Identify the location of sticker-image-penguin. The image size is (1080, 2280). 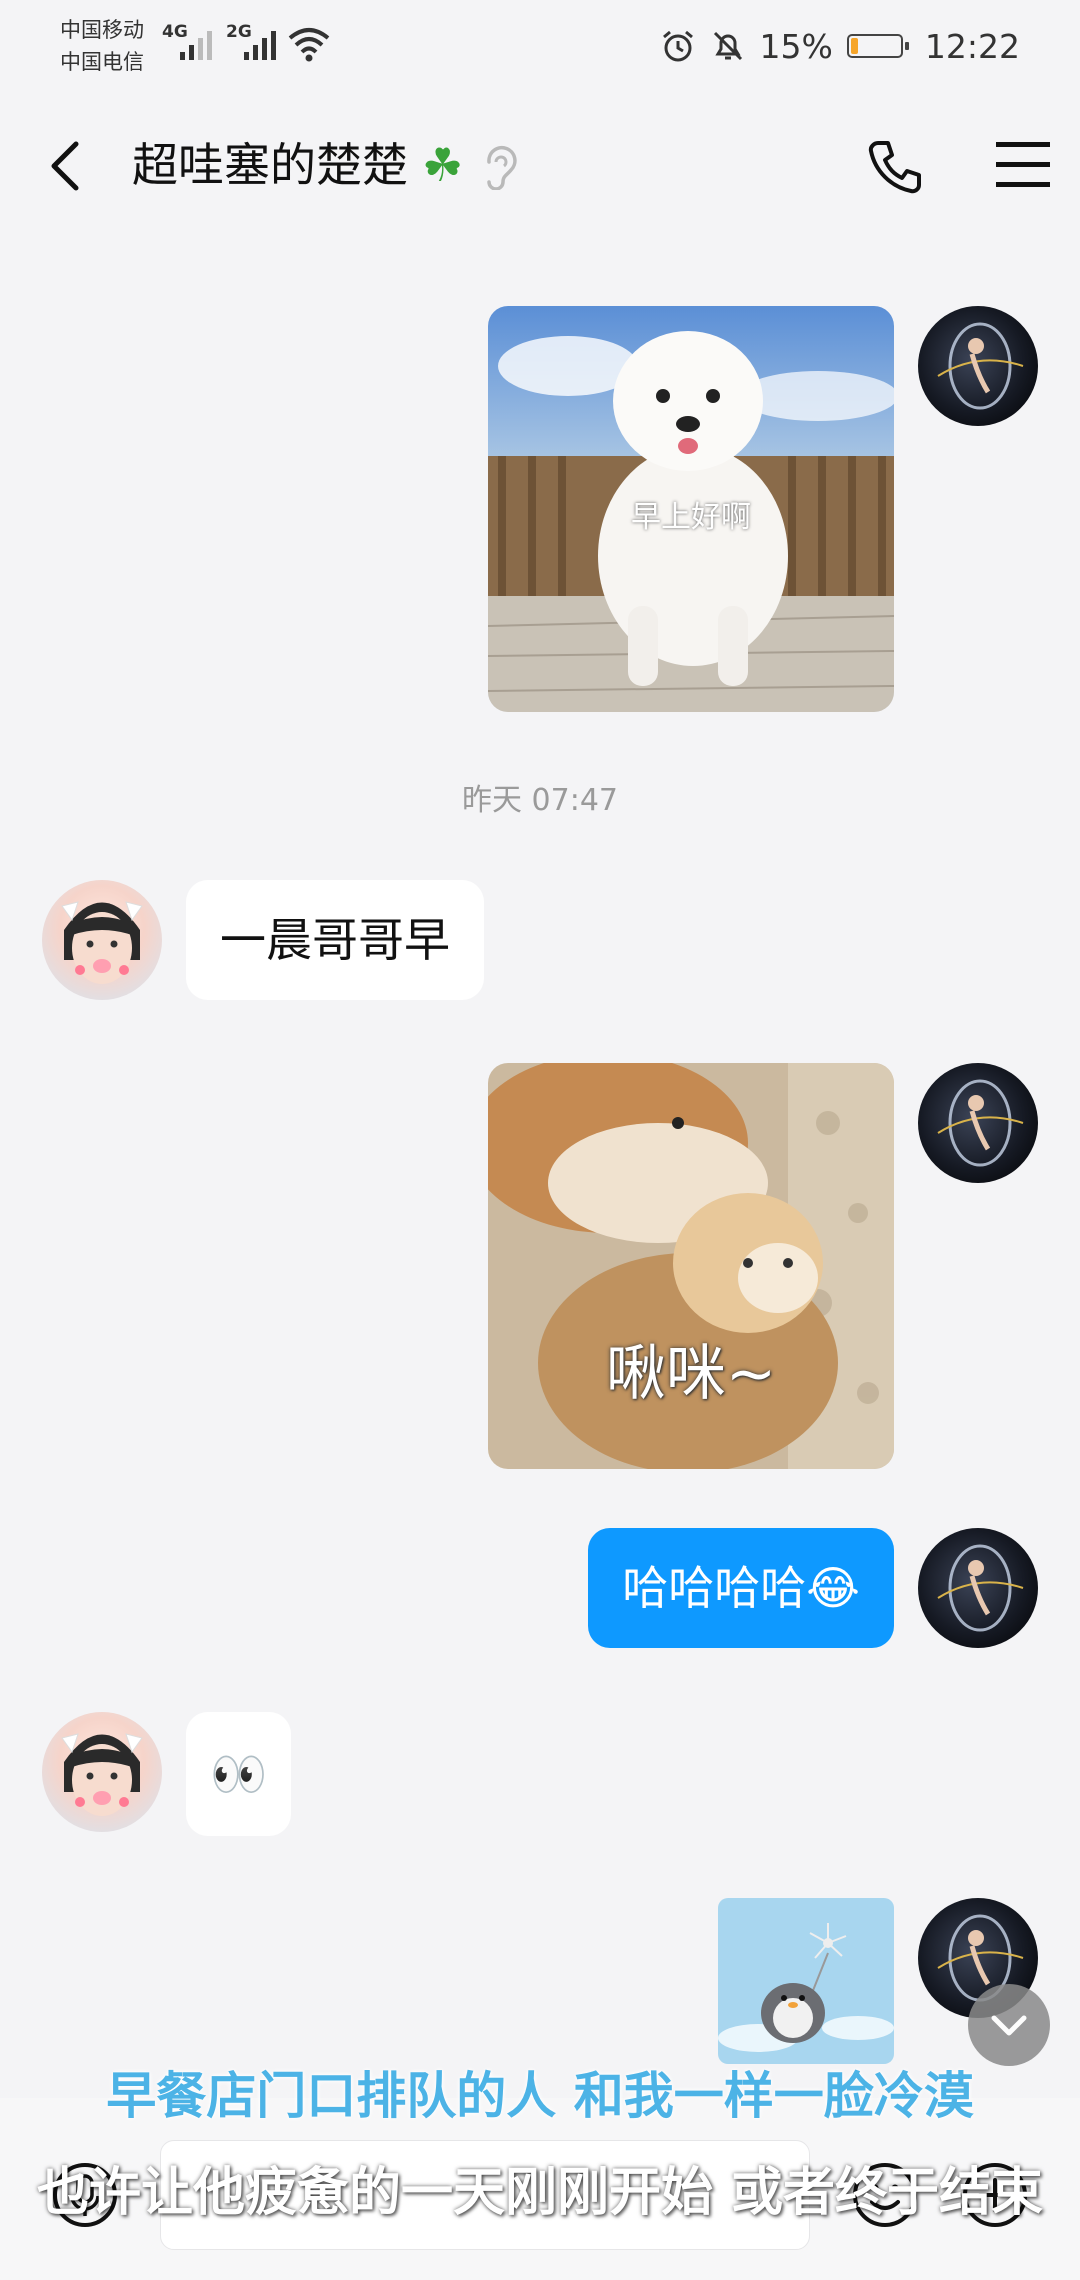
(806, 1981).